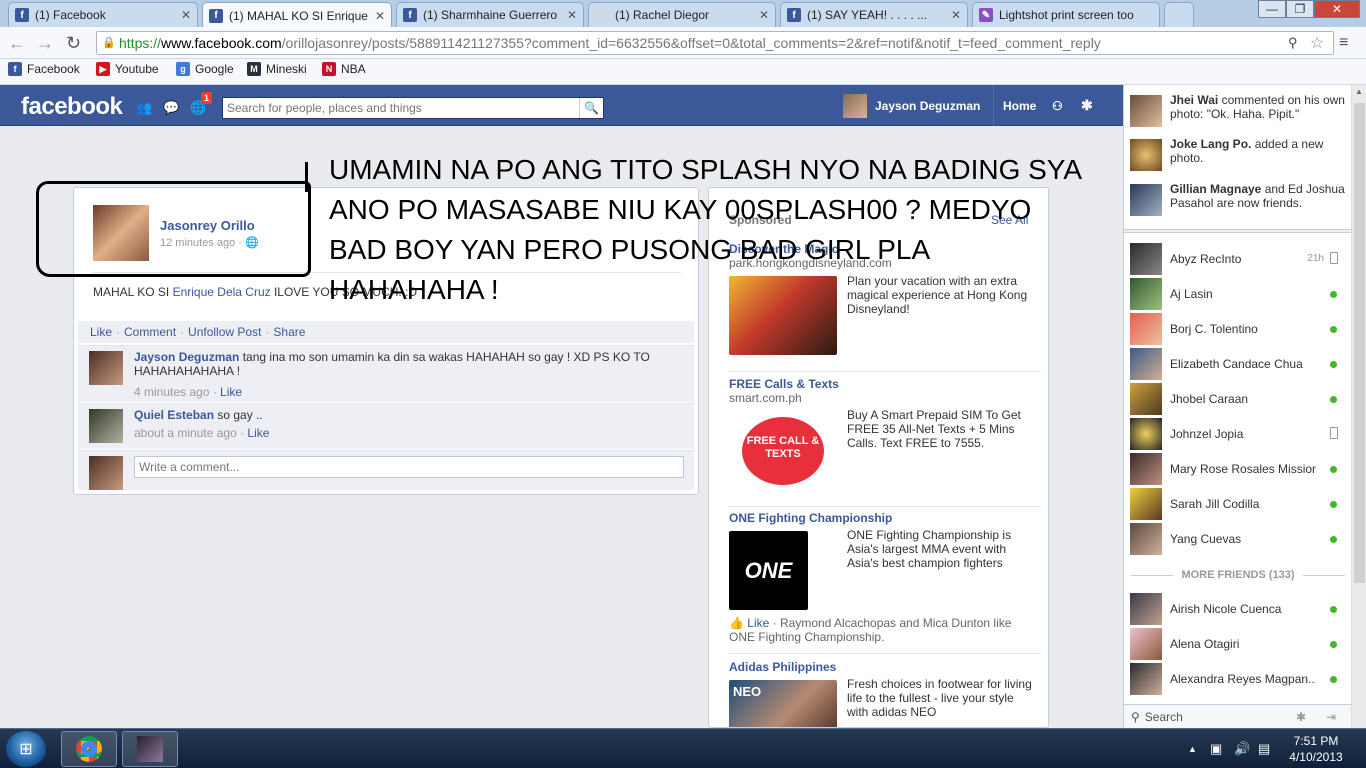 The image size is (1366, 768). What do you see at coordinates (1293, 43) in the screenshot?
I see `zoom-icon: ⚲` at bounding box center [1293, 43].